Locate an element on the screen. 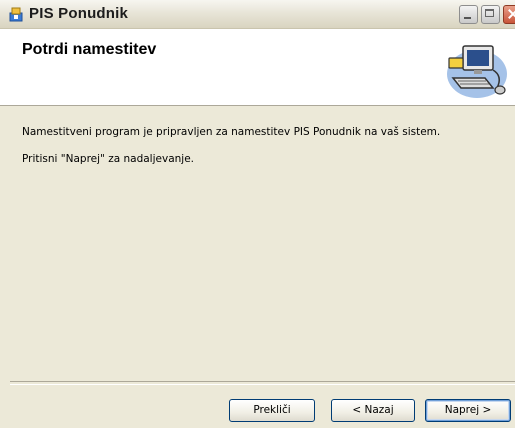  maximize-icon is located at coordinates (490, 14).